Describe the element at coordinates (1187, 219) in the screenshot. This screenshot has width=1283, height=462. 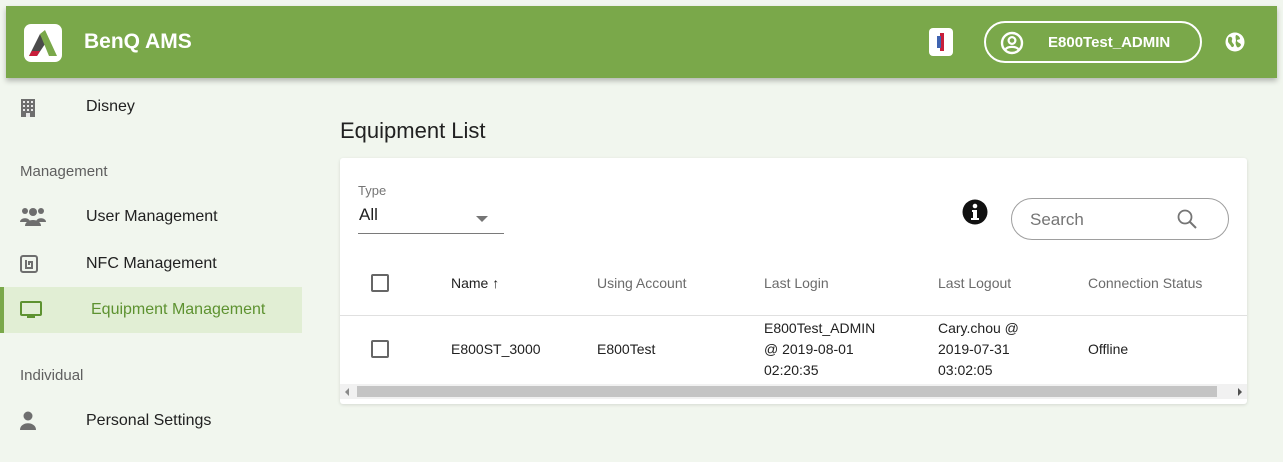
I see `search-icon` at that location.